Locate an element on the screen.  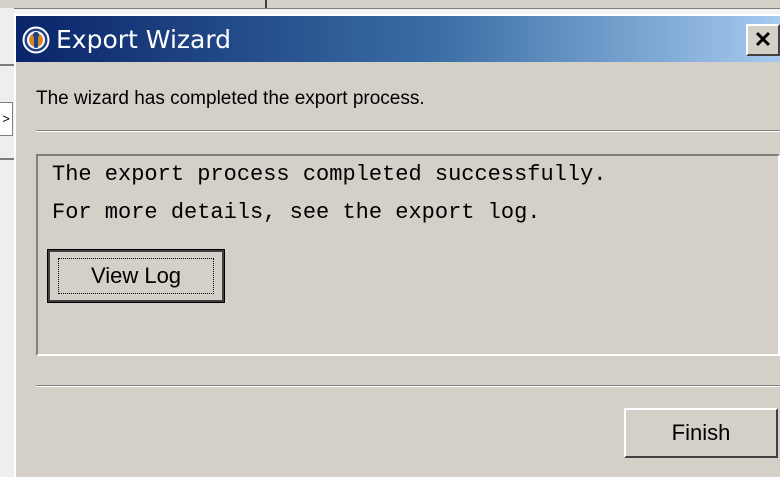
close-button: ✕ is located at coordinates (763, 40).